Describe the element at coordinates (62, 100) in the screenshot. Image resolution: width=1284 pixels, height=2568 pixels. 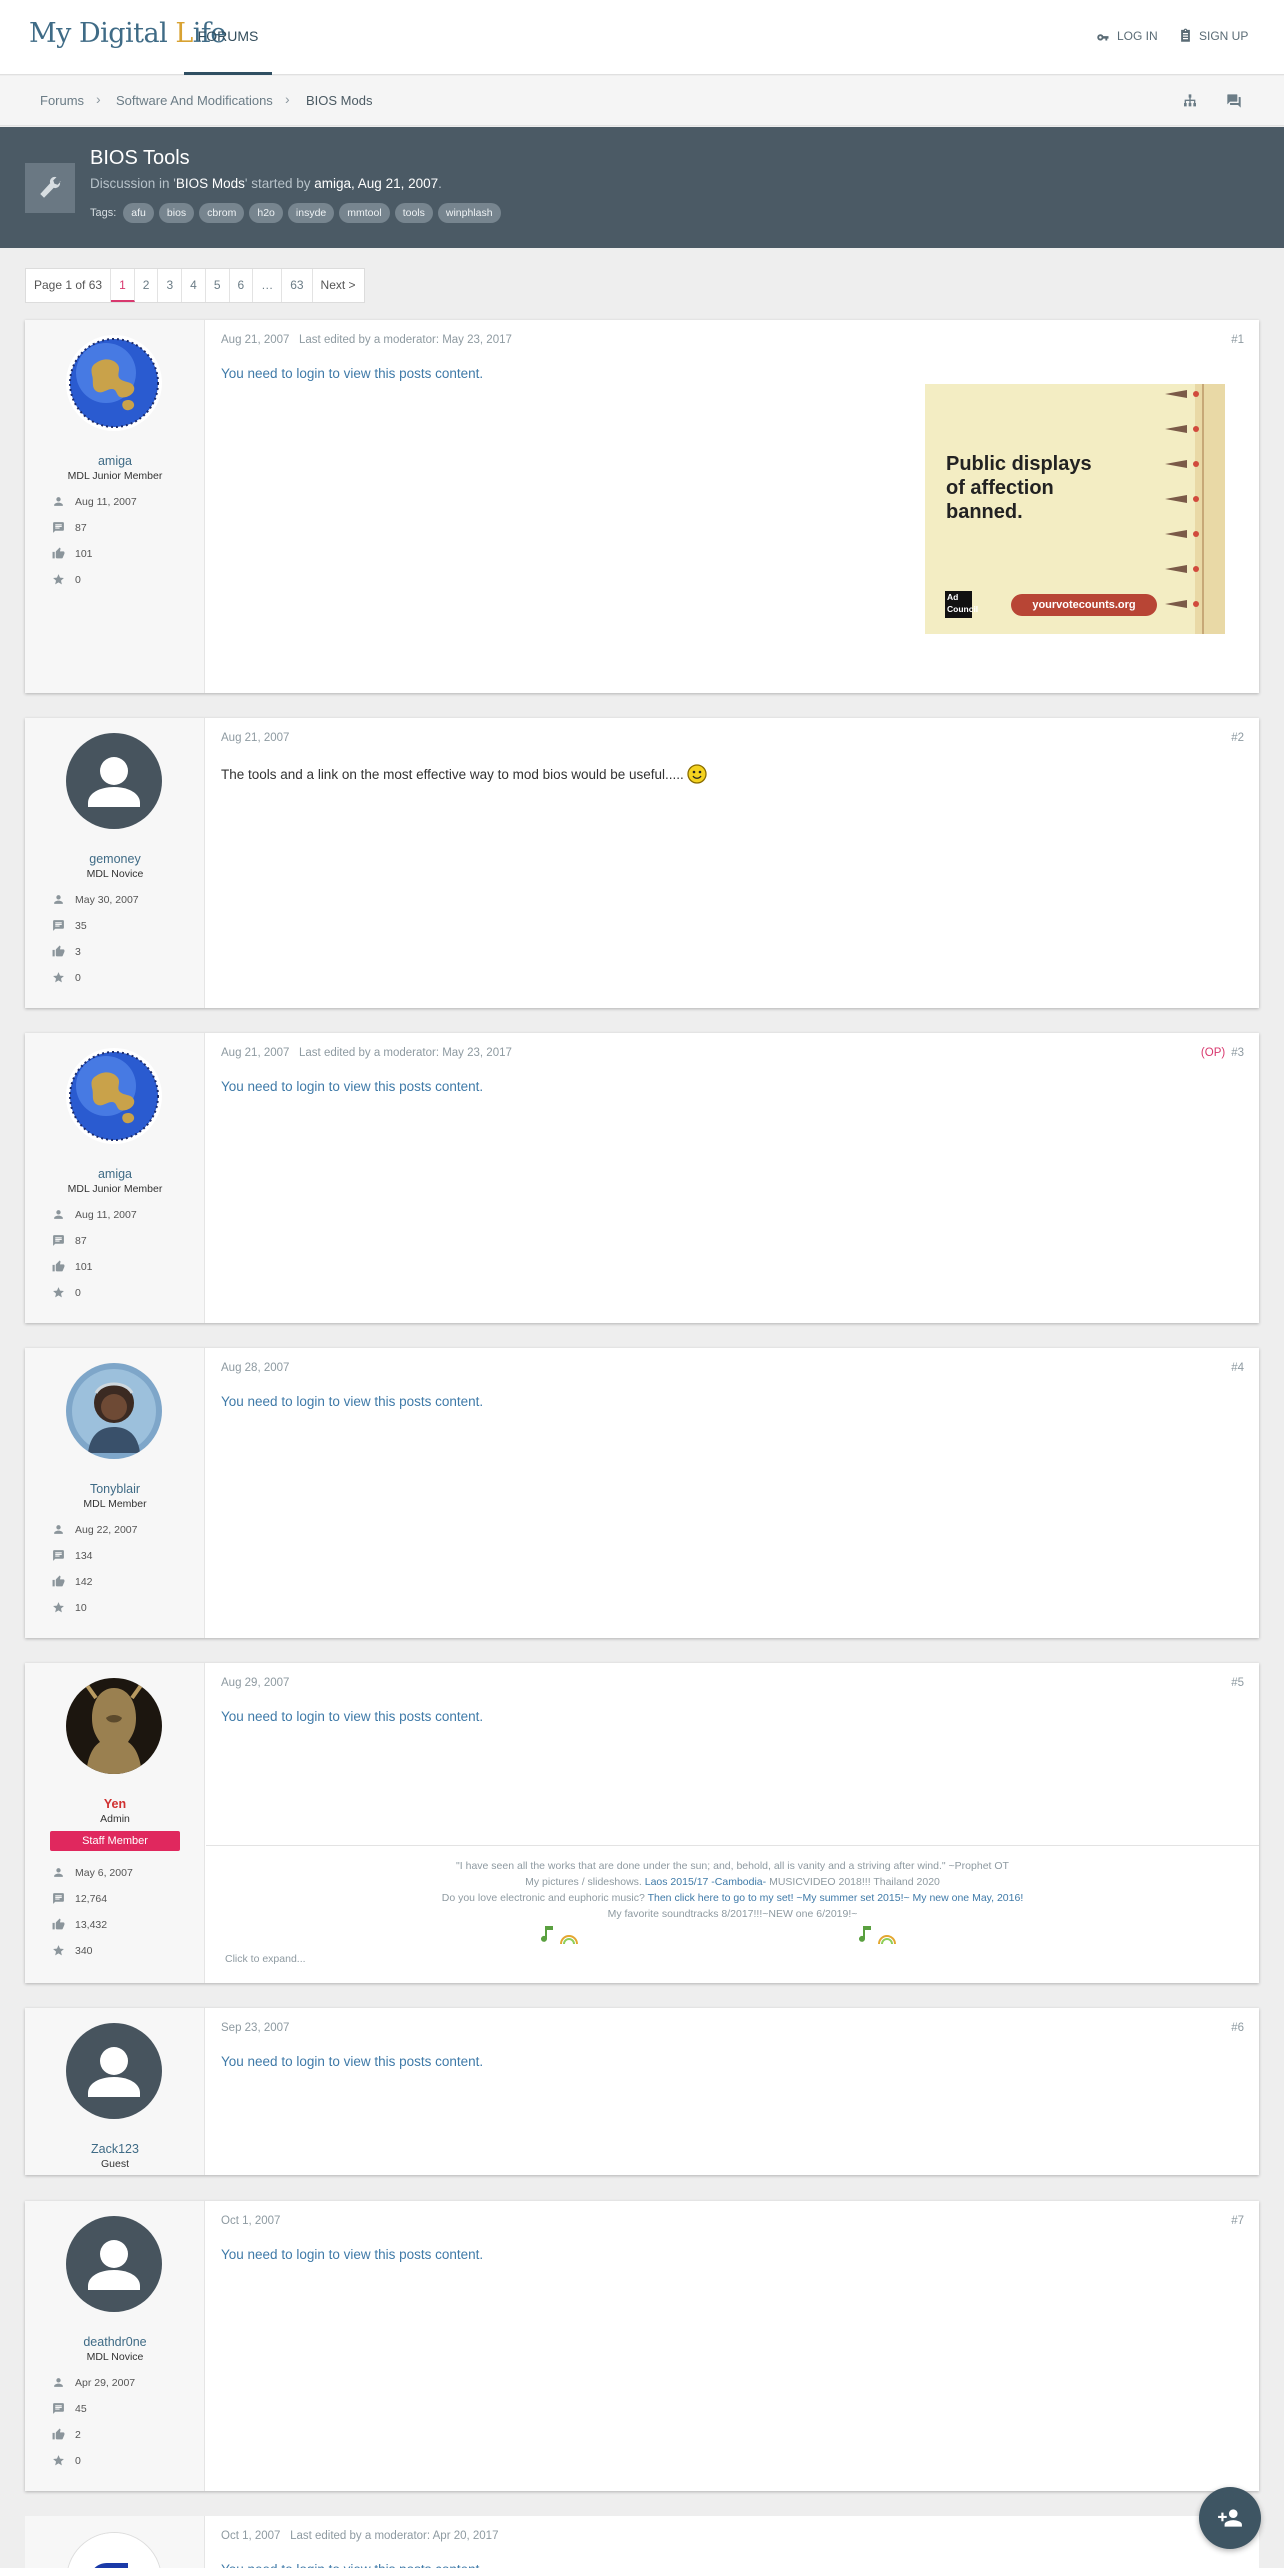
I see `breadcrumb-forums: Forums` at that location.